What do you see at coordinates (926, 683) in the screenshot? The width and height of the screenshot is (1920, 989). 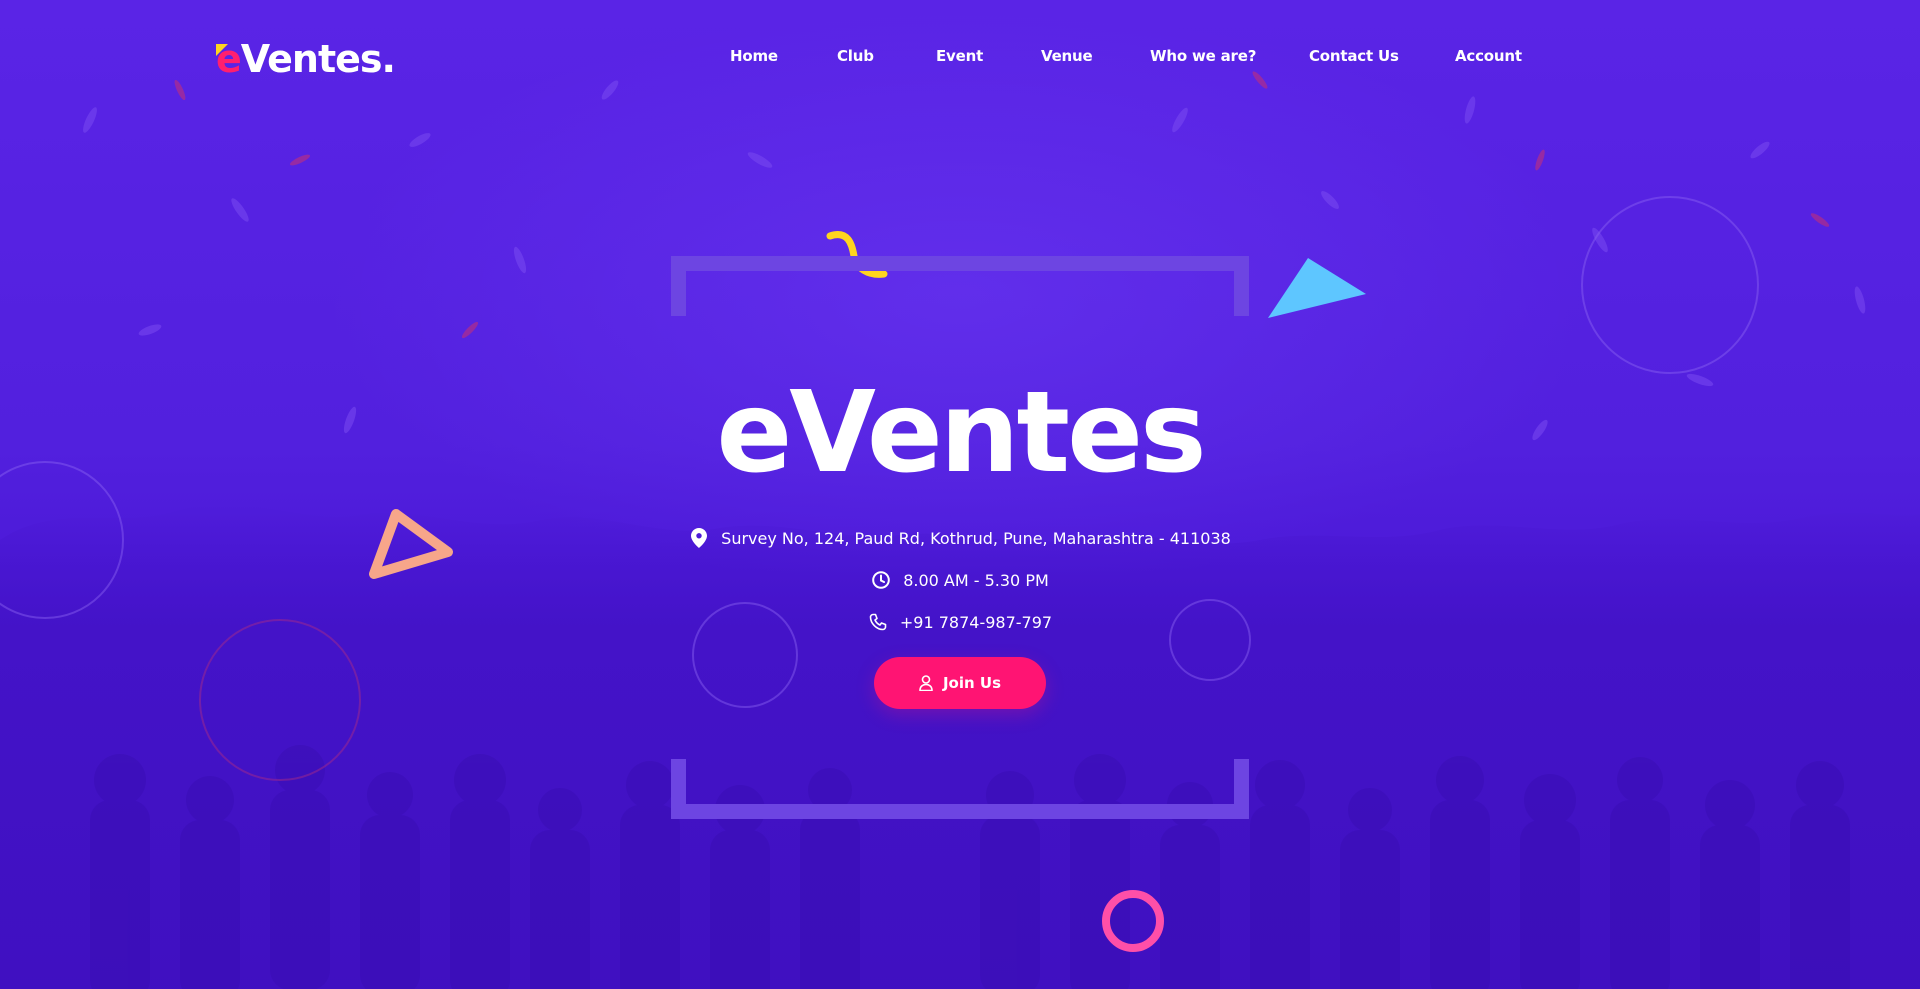 I see `user-icon` at bounding box center [926, 683].